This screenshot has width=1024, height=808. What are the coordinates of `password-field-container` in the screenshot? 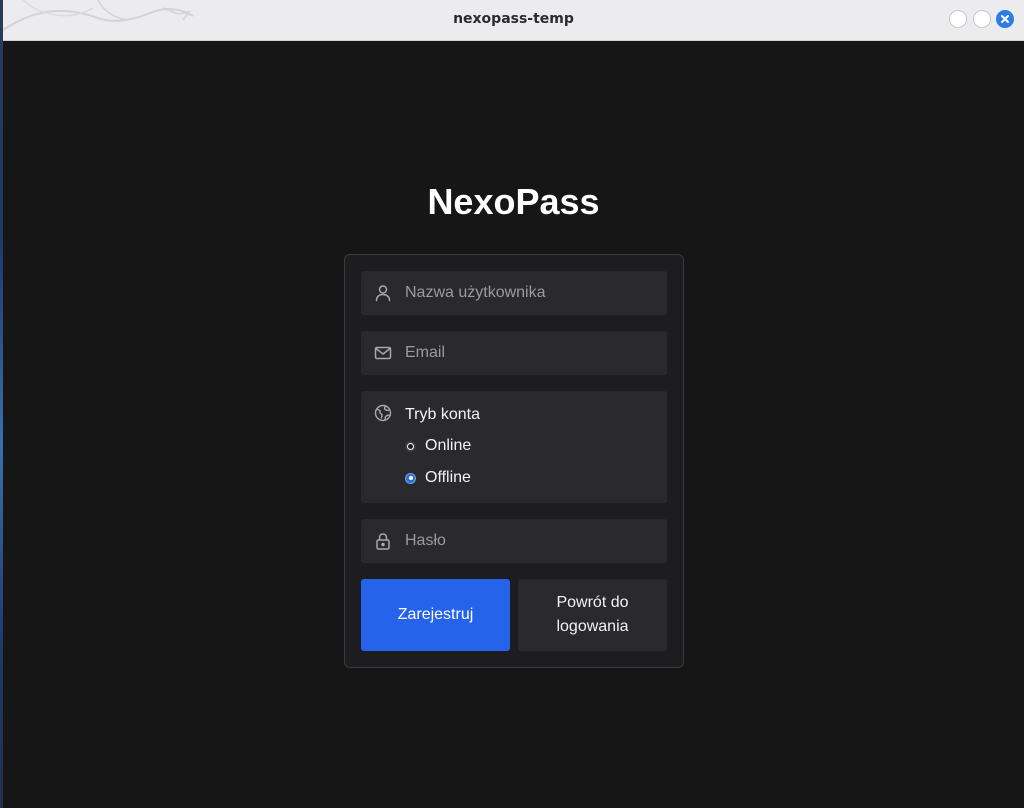 It's located at (514, 541).